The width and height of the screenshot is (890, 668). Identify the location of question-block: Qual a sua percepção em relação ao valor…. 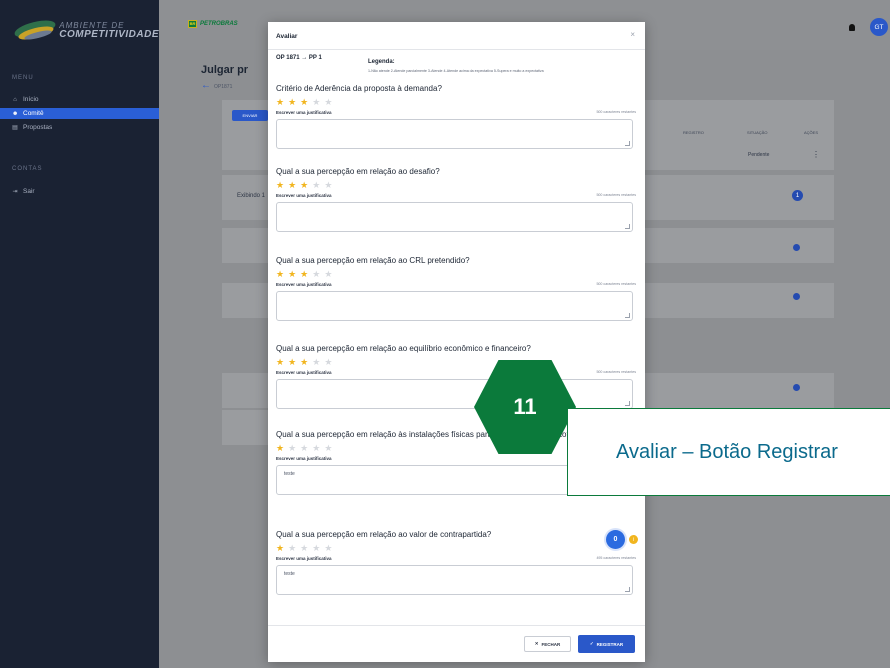
(456, 562).